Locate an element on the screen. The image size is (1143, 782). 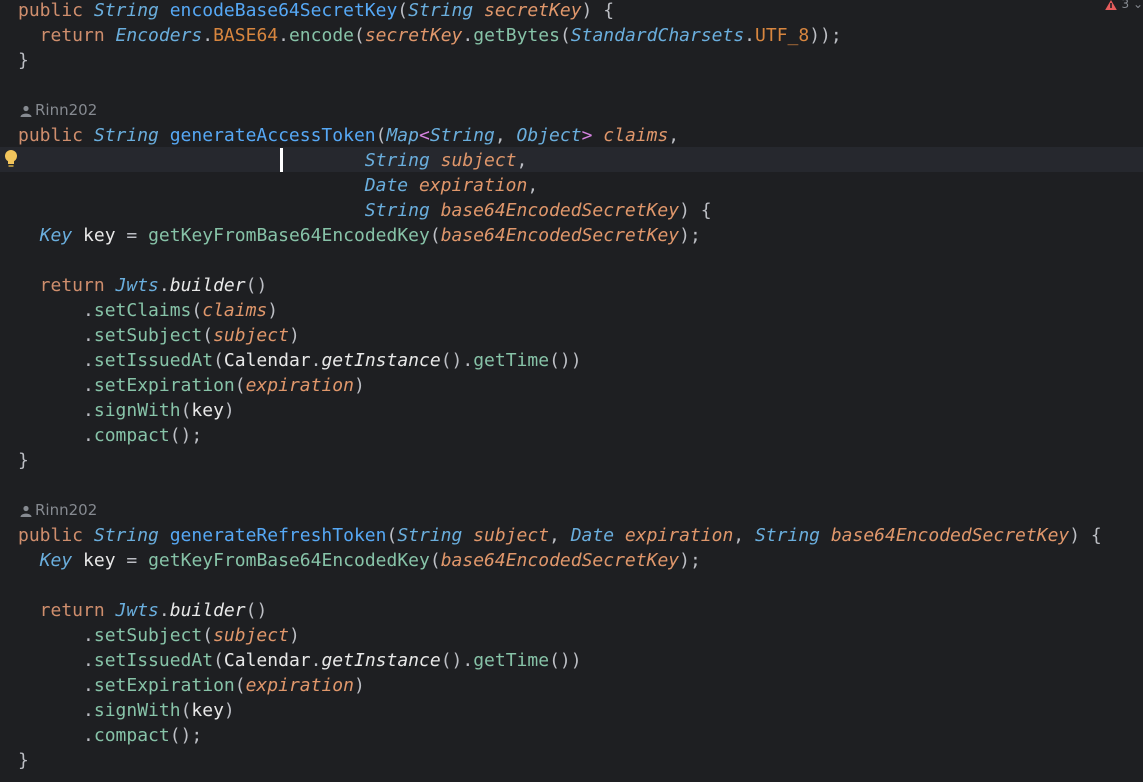
code-token: Calendar is located at coordinates (267, 360).